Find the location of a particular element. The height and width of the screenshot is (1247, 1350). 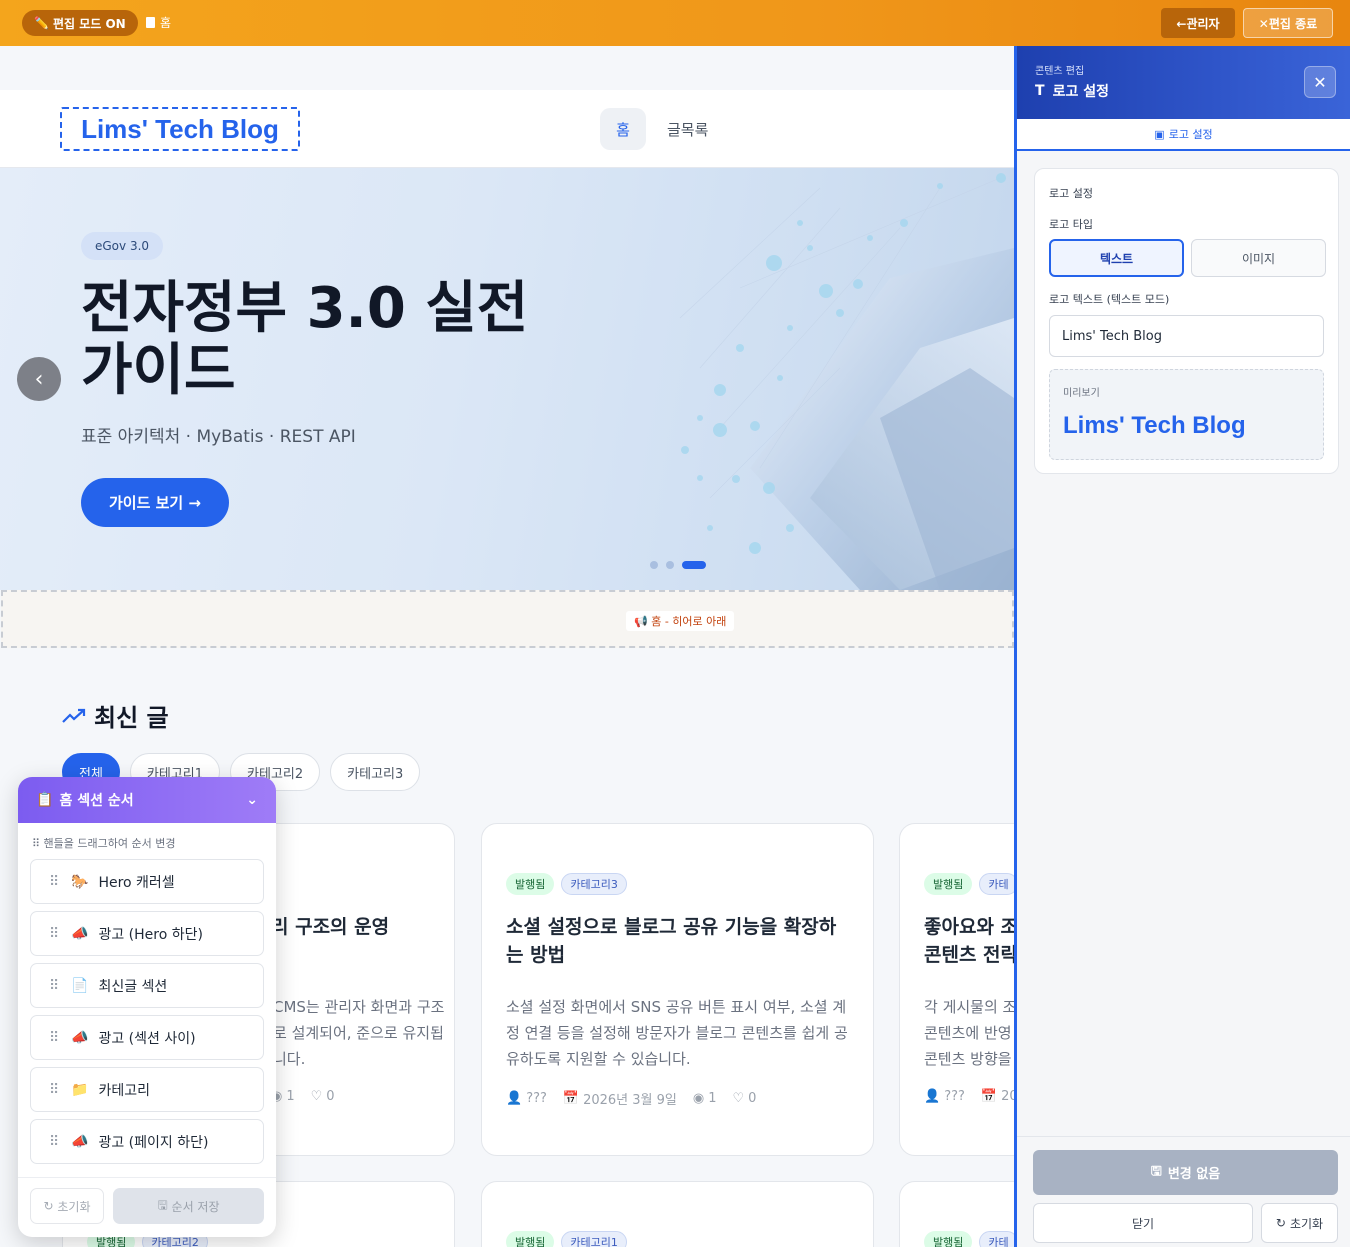

order-item-category: ⠿ 📁 카테고리 is located at coordinates (147, 1089).